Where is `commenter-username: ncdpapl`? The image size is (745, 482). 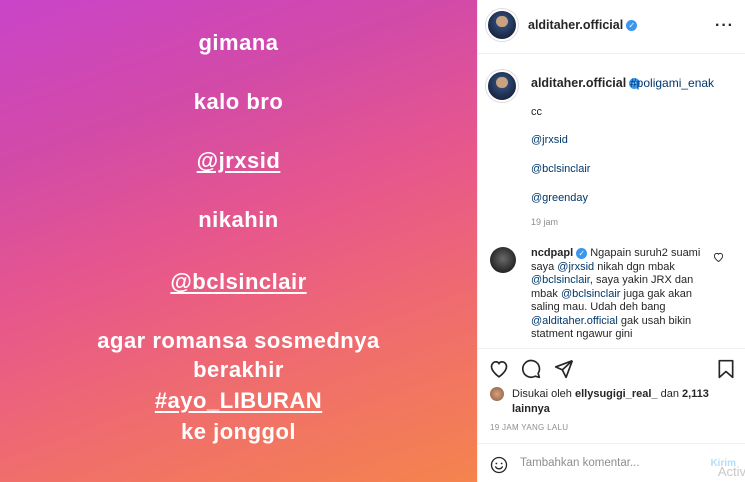
commenter-username: ncdpapl is located at coordinates (552, 253).